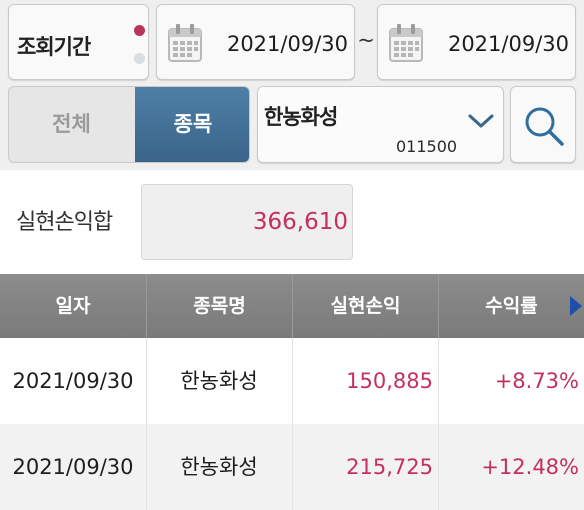  I want to click on column-header-date: 일자, so click(73, 306).